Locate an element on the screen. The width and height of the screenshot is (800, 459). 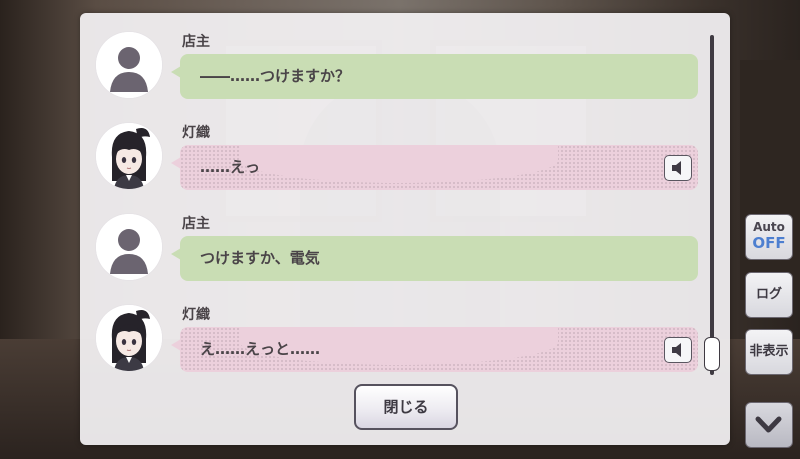
dialogue-text: ――……つけますか？ is located at coordinates (275, 76).